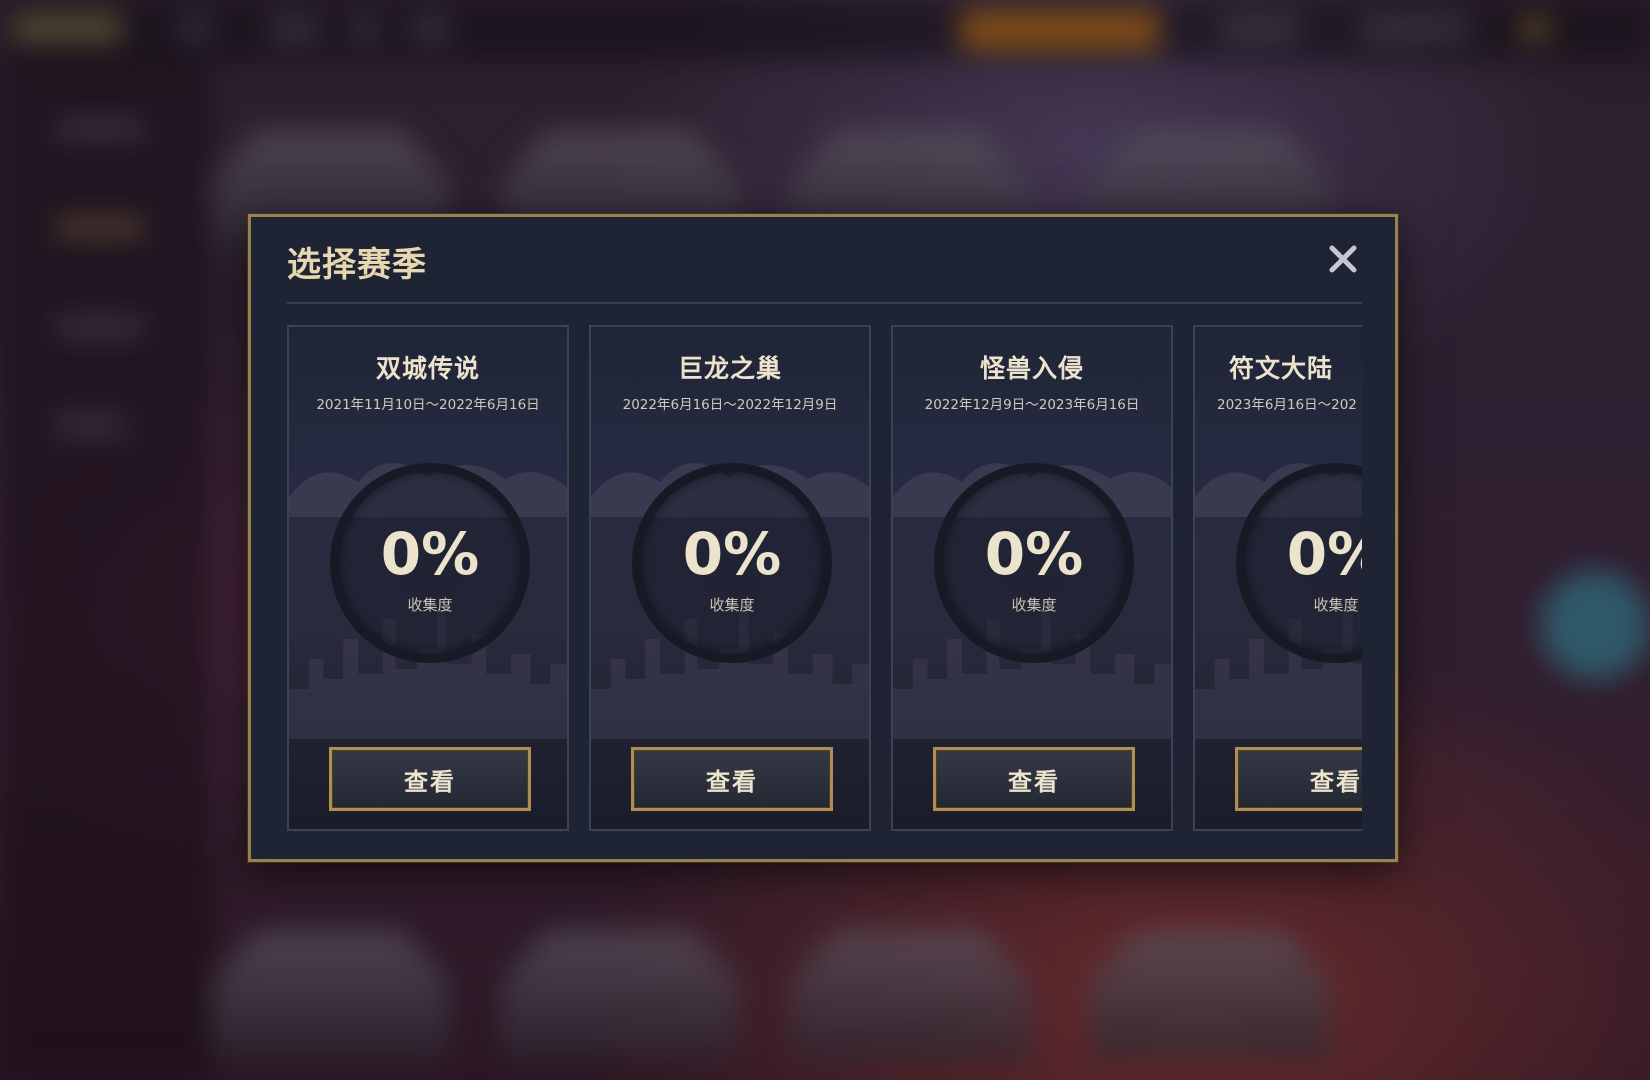  Describe the element at coordinates (1280, 368) in the screenshot. I see `season-name: 符文大陆` at that location.